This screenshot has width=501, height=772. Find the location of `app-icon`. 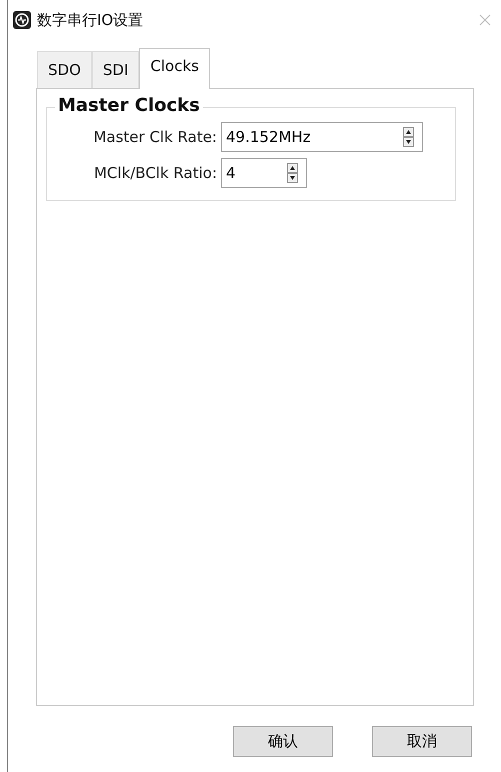

app-icon is located at coordinates (22, 20).